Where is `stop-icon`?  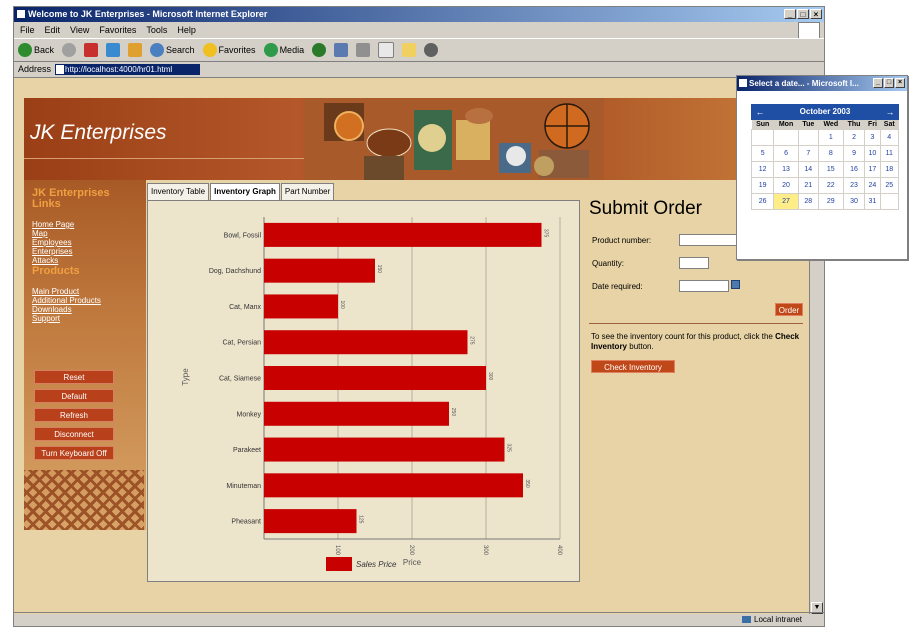 stop-icon is located at coordinates (91, 50).